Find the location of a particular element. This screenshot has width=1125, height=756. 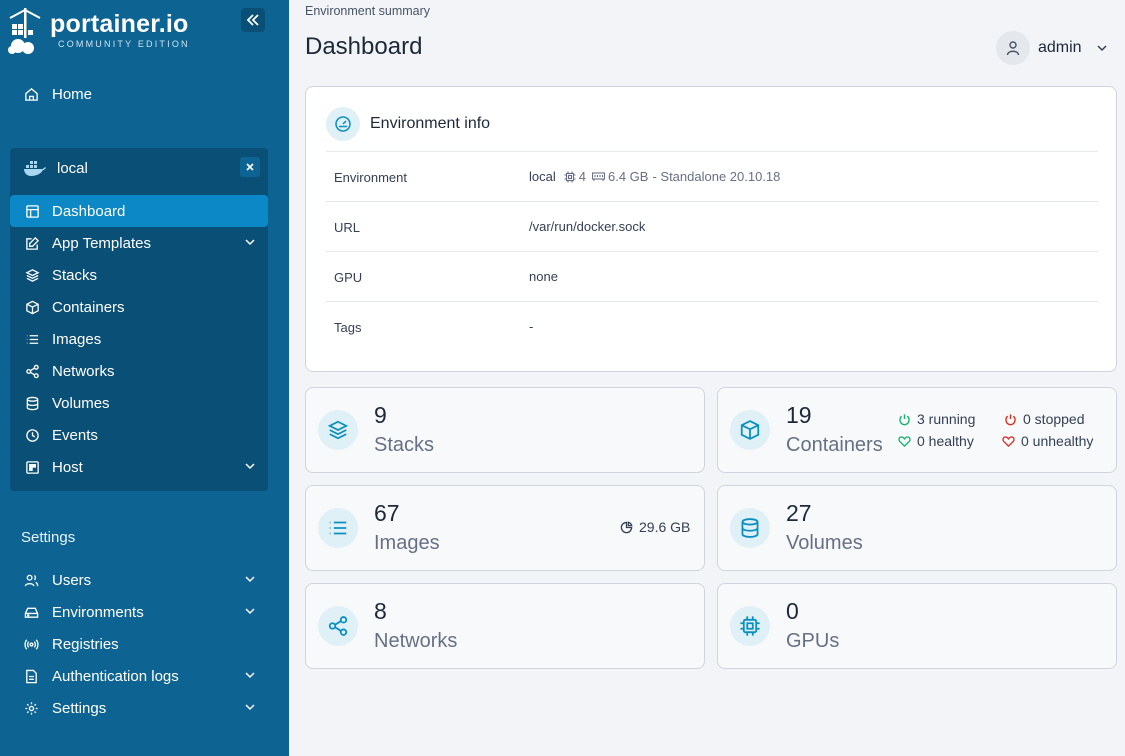

volumes-count: 27 is located at coordinates (799, 513).